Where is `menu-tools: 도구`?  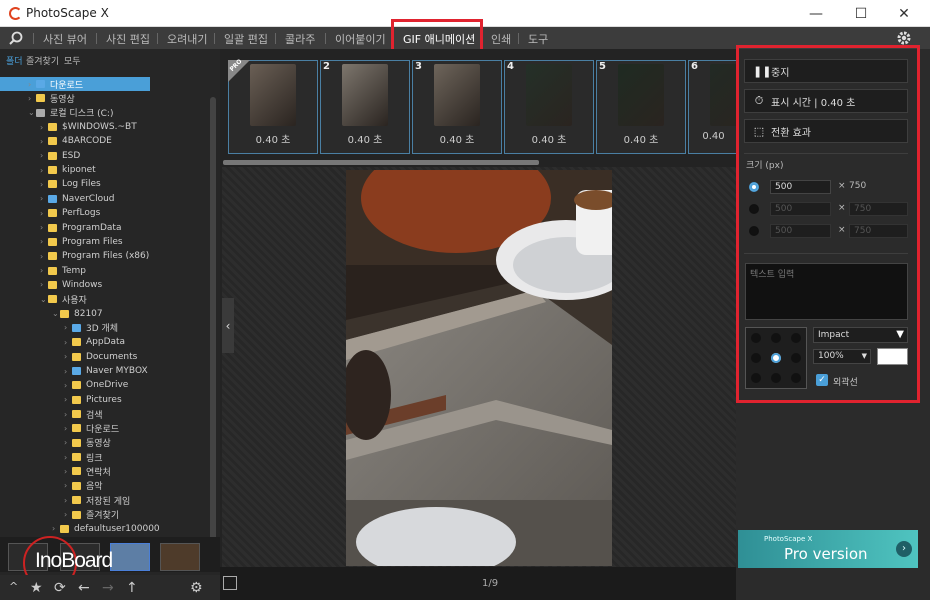 menu-tools: 도구 is located at coordinates (538, 39).